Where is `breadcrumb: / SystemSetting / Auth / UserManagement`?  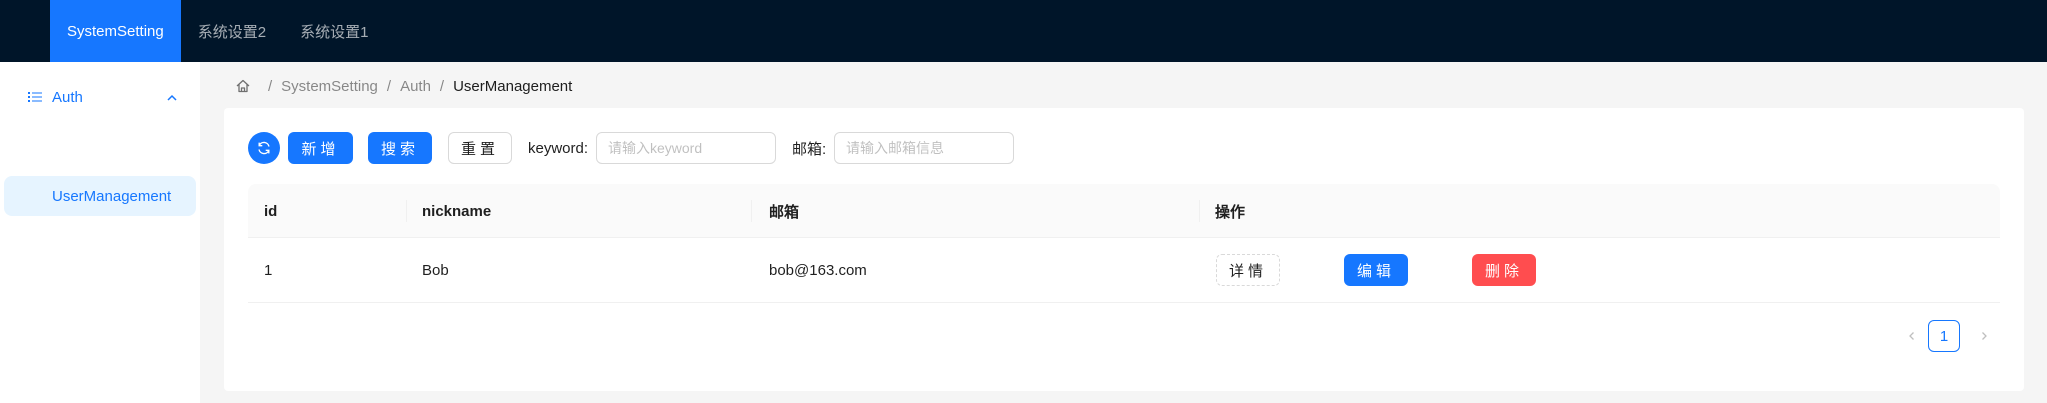
breadcrumb: / SystemSetting / Auth / UserManagement is located at coordinates (403, 86).